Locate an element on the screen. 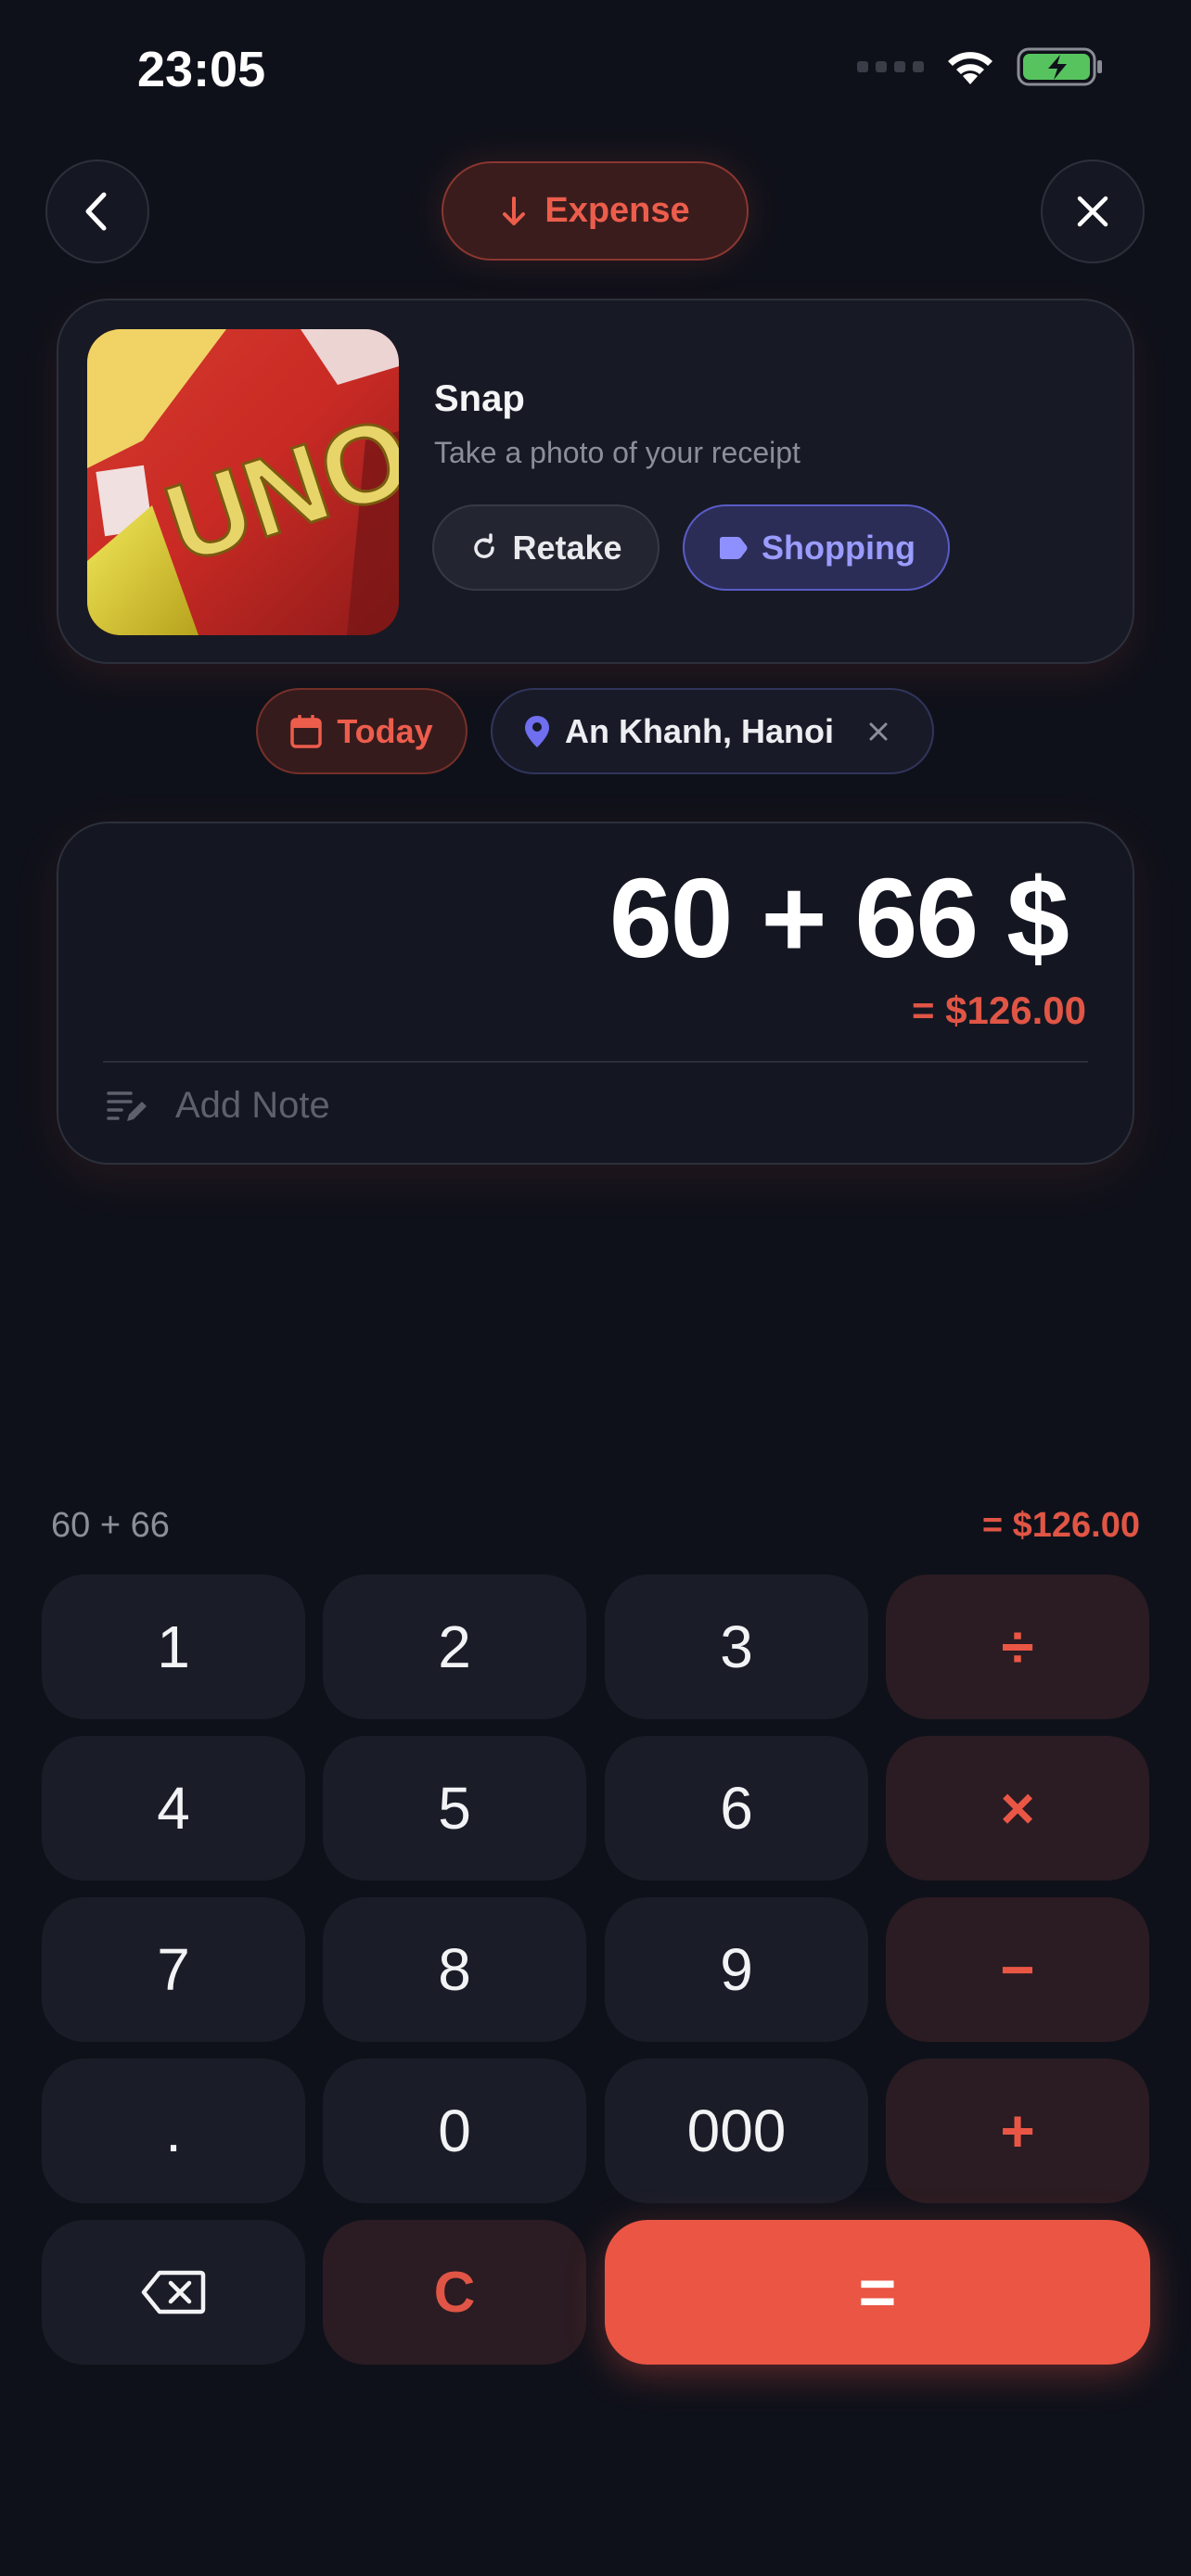 The image size is (1191, 2576). battery-charging-icon is located at coordinates (1059, 66).